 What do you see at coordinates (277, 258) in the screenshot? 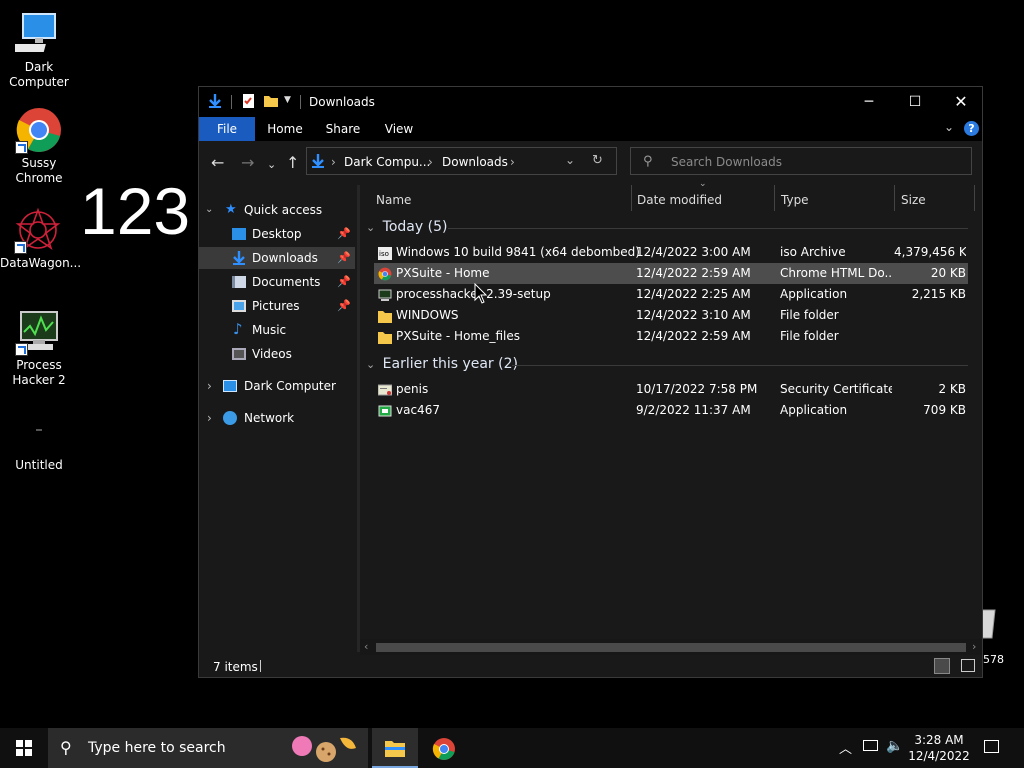
I see `nav-item-downloads: Downloads 📌` at bounding box center [277, 258].